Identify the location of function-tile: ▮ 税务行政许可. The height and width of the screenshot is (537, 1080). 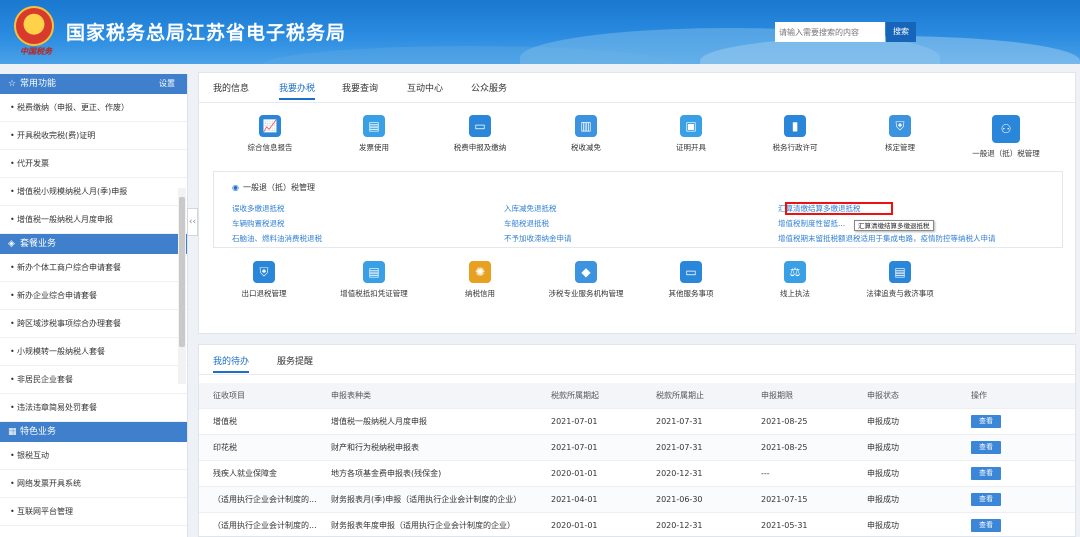
(795, 134).